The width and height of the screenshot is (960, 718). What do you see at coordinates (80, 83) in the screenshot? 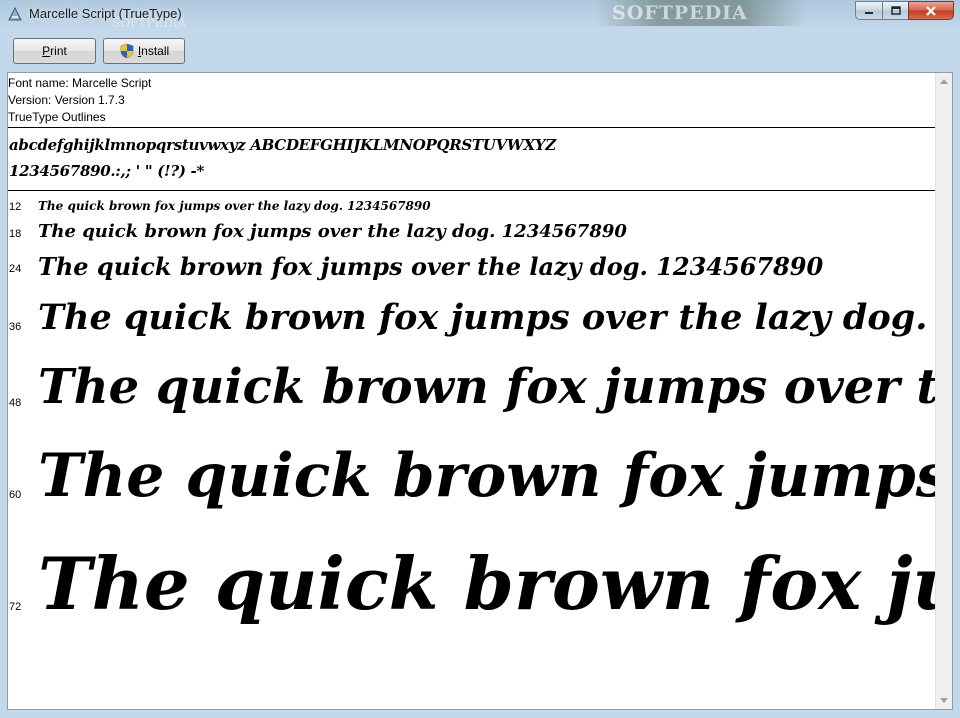
I see `font-name-line: Font name: Marcelle Script` at bounding box center [80, 83].